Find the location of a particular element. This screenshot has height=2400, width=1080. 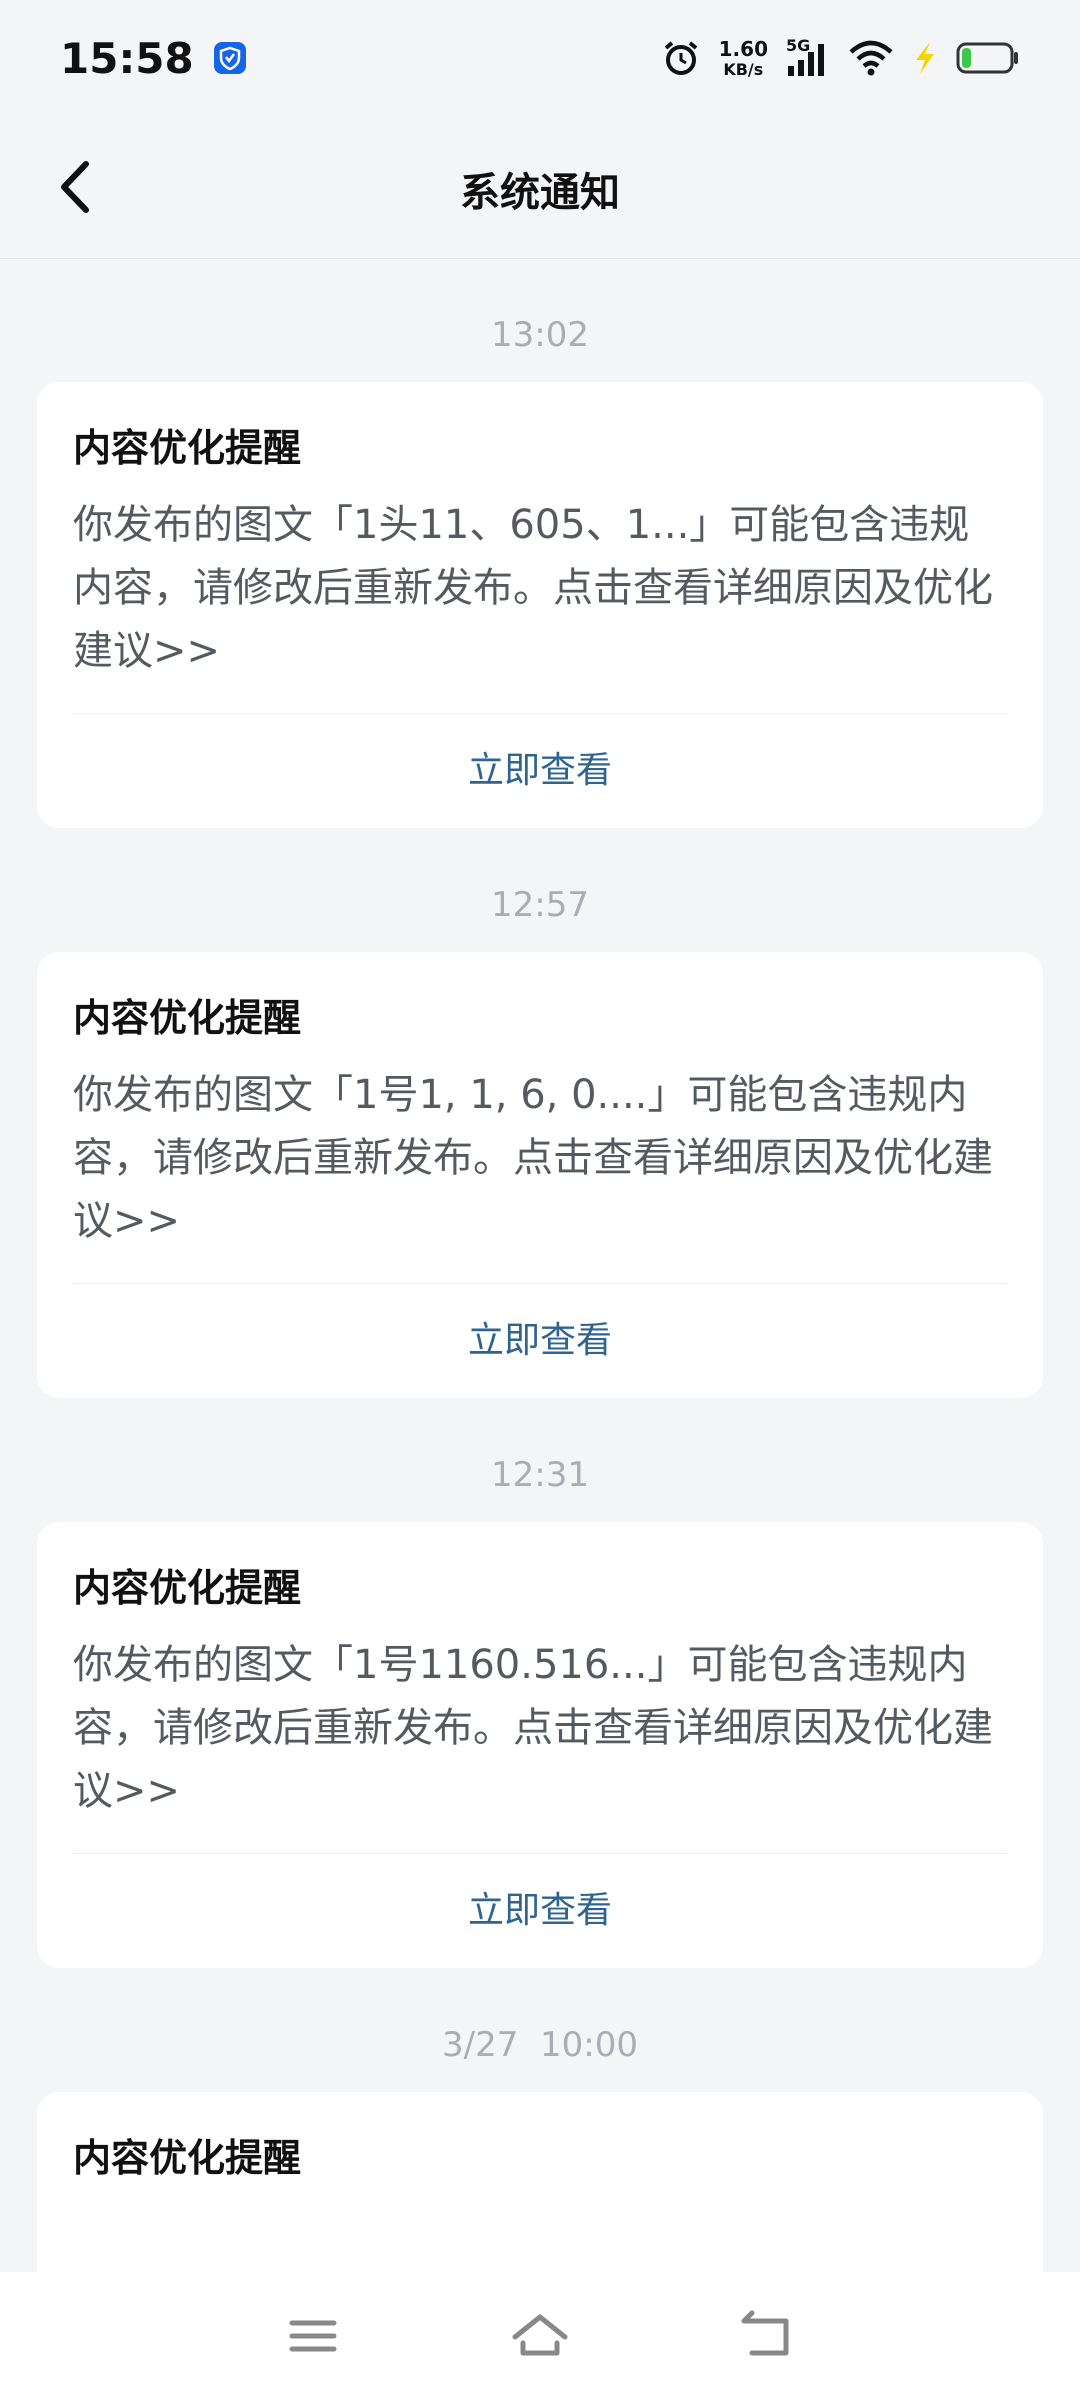

back-nav-icon is located at coordinates (767, 2336).